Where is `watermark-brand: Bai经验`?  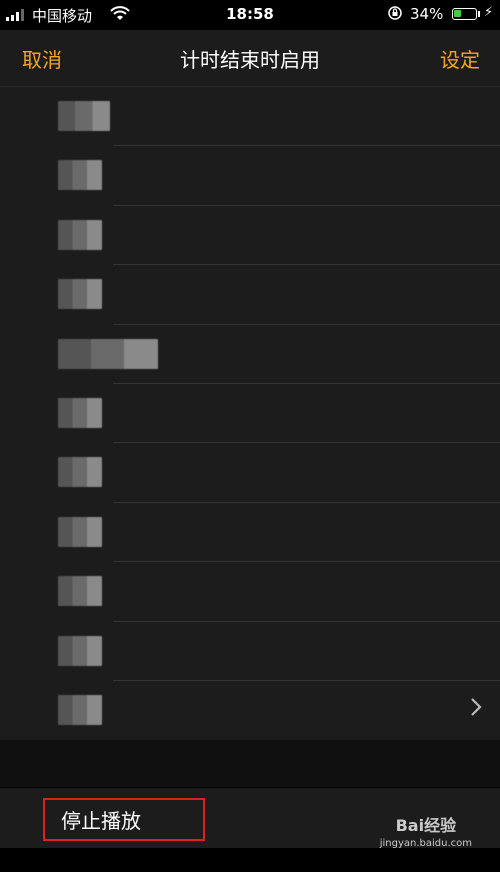
watermark-brand: Bai经验 is located at coordinates (426, 825).